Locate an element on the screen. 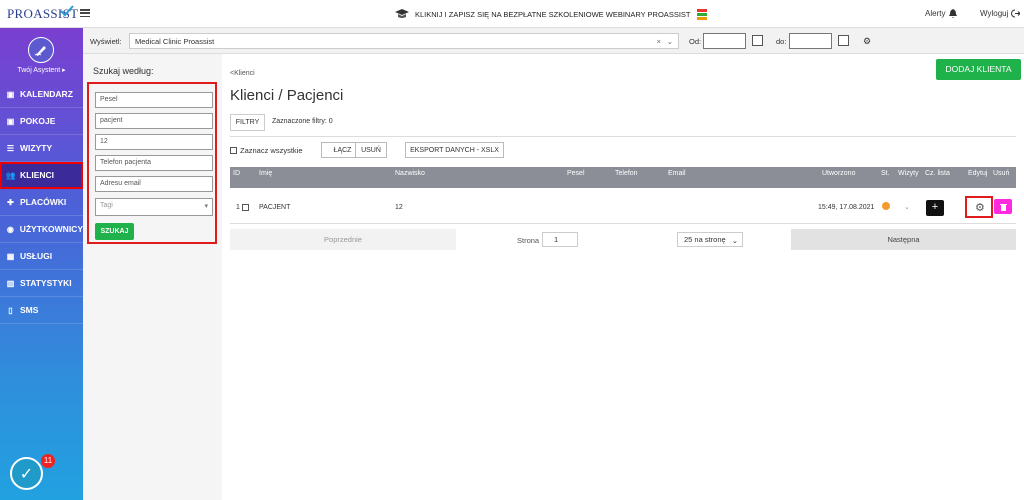 This screenshot has height=500, width=1024. email-field: Adresu email is located at coordinates (154, 184).